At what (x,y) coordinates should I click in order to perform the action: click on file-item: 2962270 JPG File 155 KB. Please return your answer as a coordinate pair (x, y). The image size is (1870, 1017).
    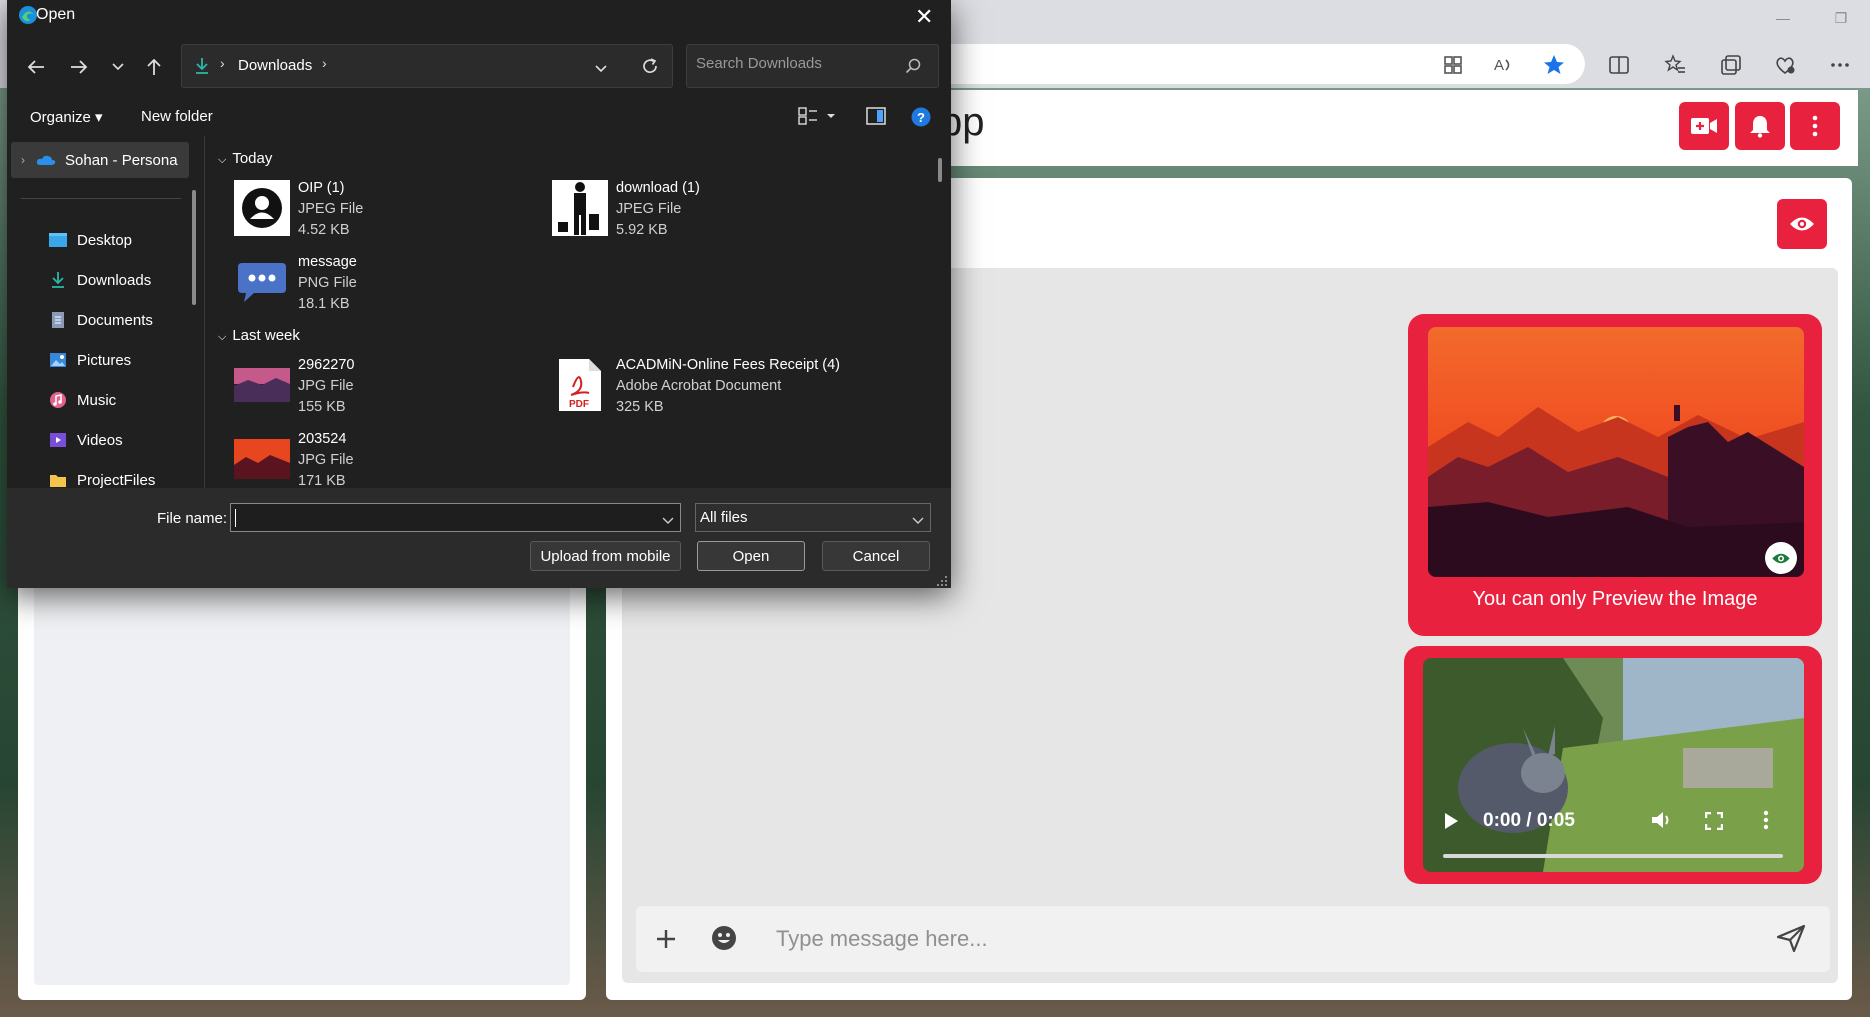
    Looking at the image, I should click on (384, 388).